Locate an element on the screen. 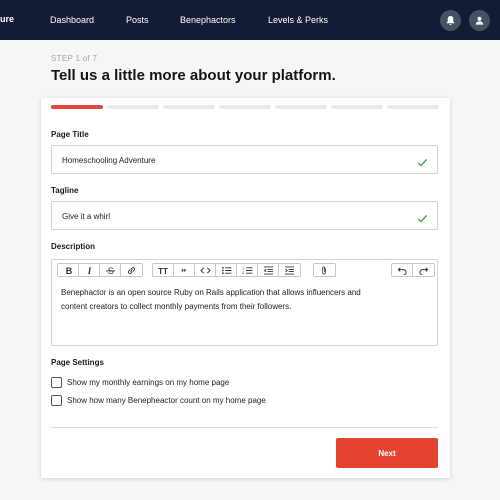 The image size is (500, 500). page-title-label: Page Title is located at coordinates (70, 134).